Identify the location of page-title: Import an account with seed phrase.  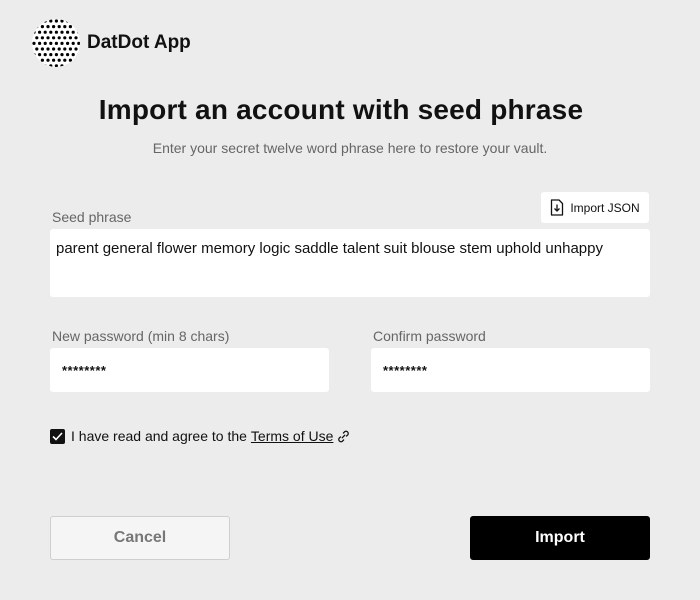
(341, 109).